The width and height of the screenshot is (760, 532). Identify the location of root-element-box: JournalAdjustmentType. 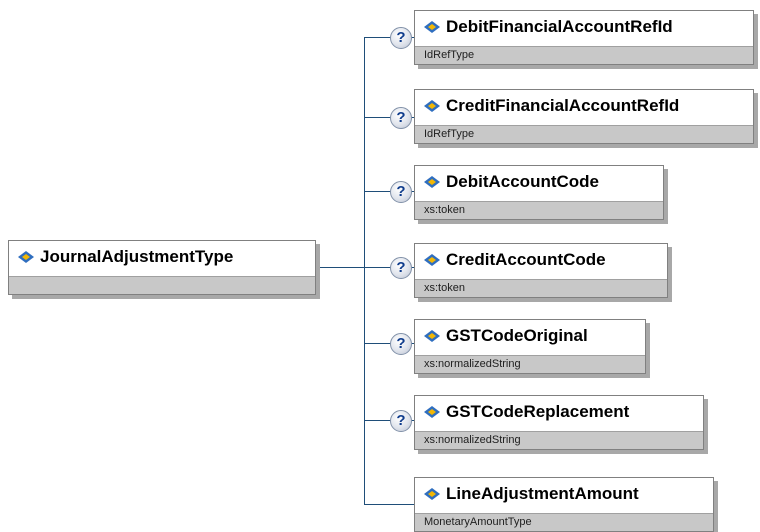
(162, 267).